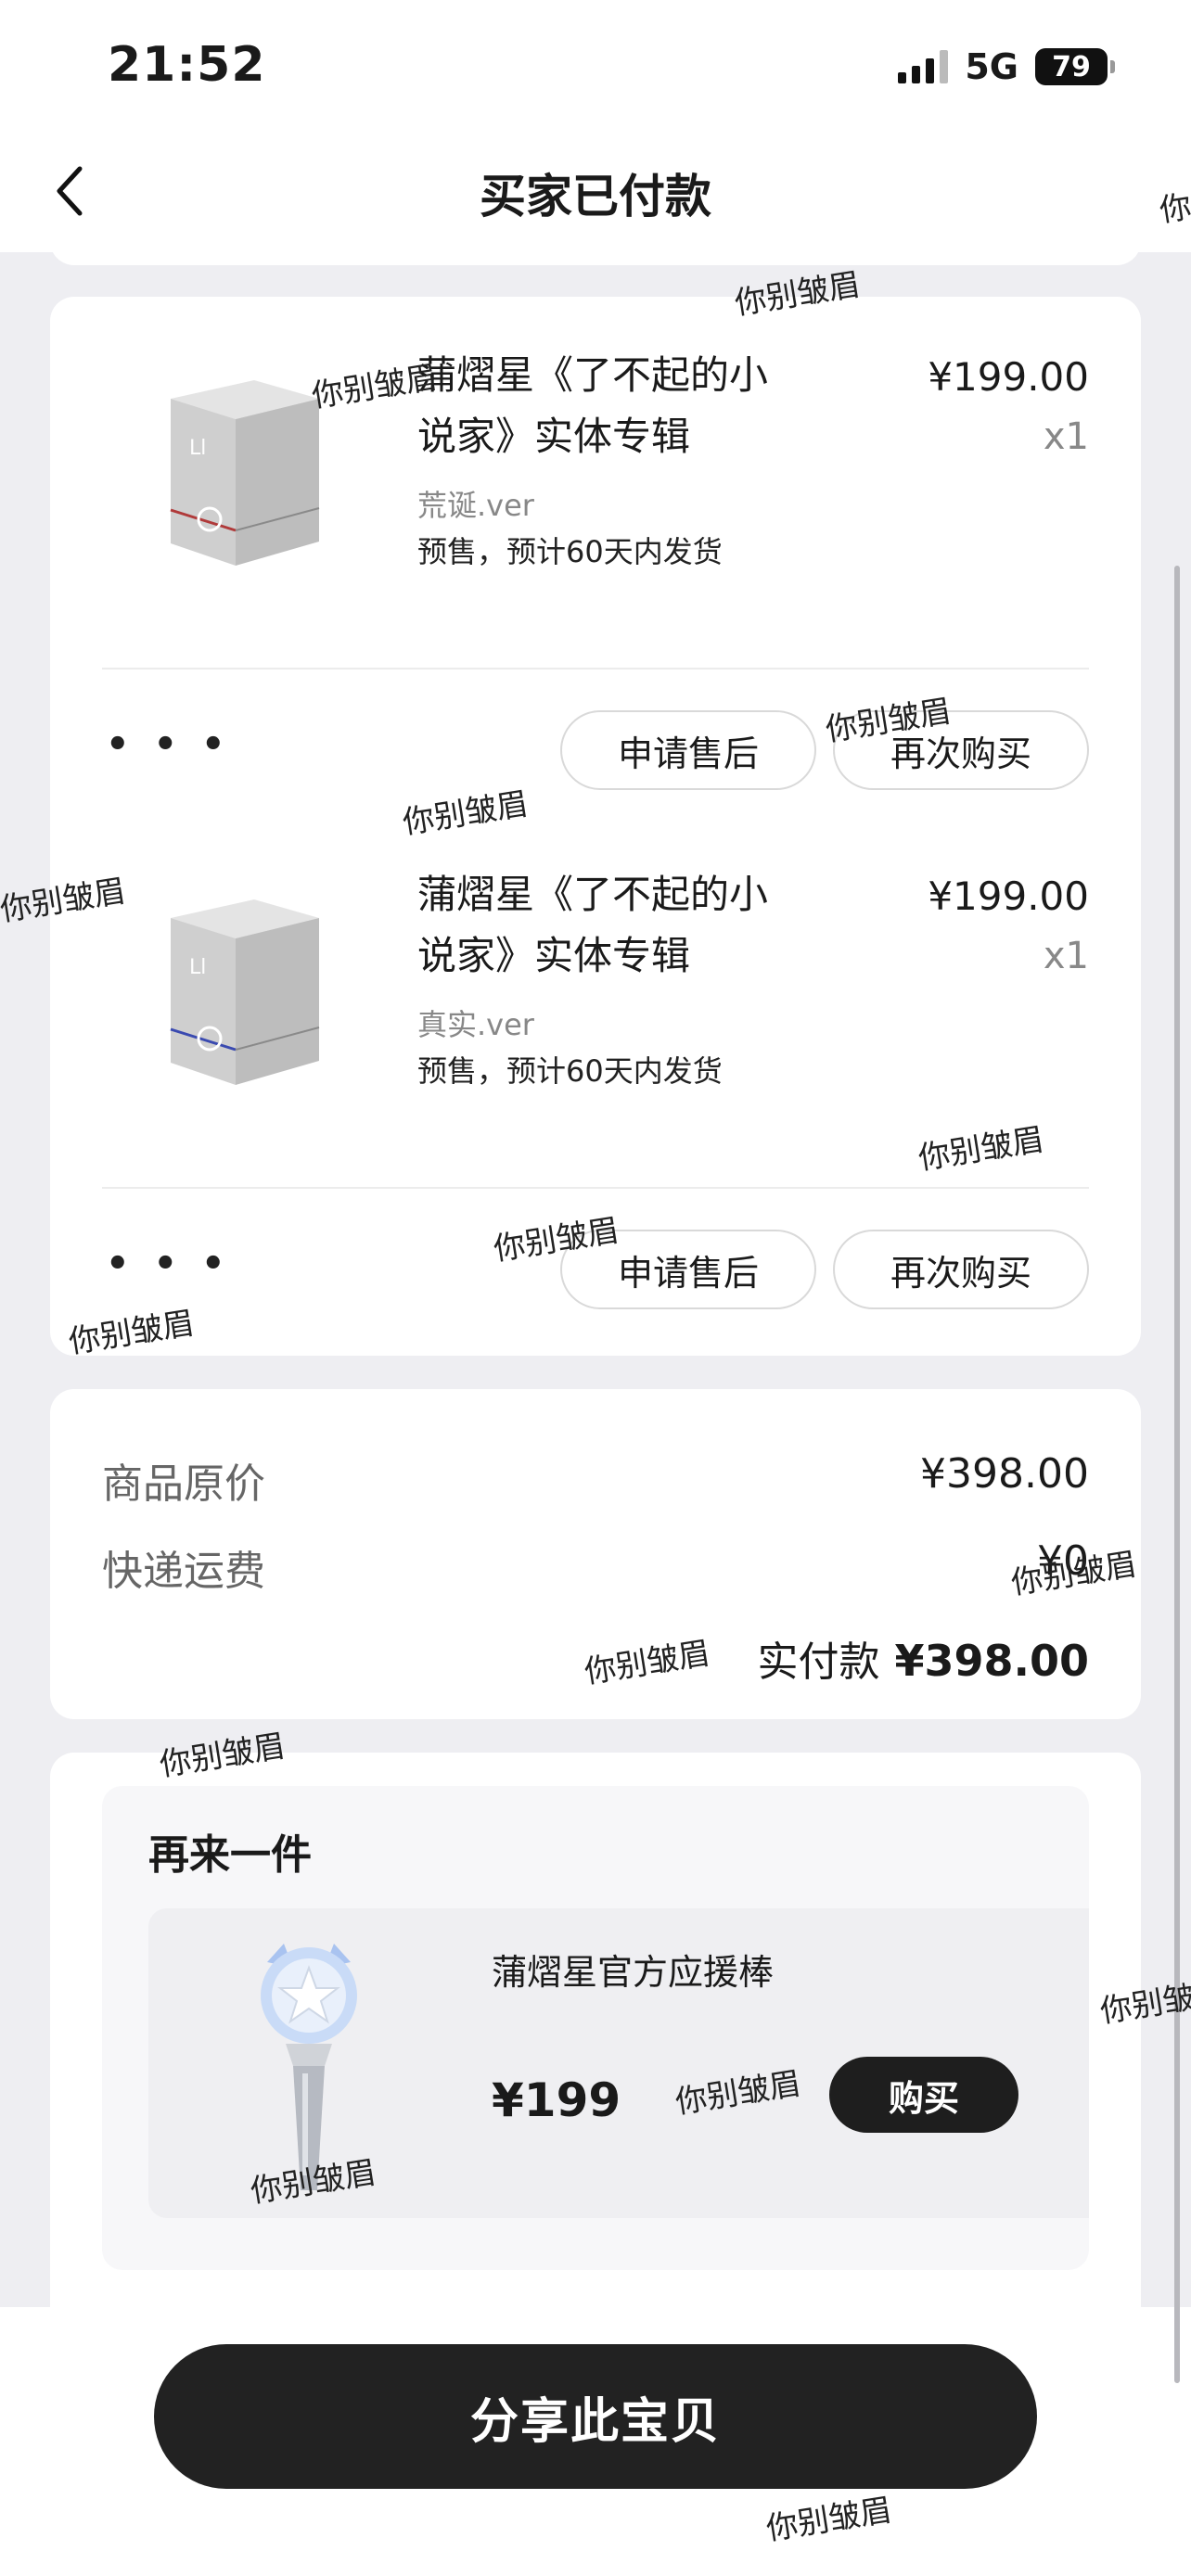 The height and width of the screenshot is (2576, 1191). What do you see at coordinates (1063, 1561) in the screenshot?
I see `shipping-fee-value: ¥0` at bounding box center [1063, 1561].